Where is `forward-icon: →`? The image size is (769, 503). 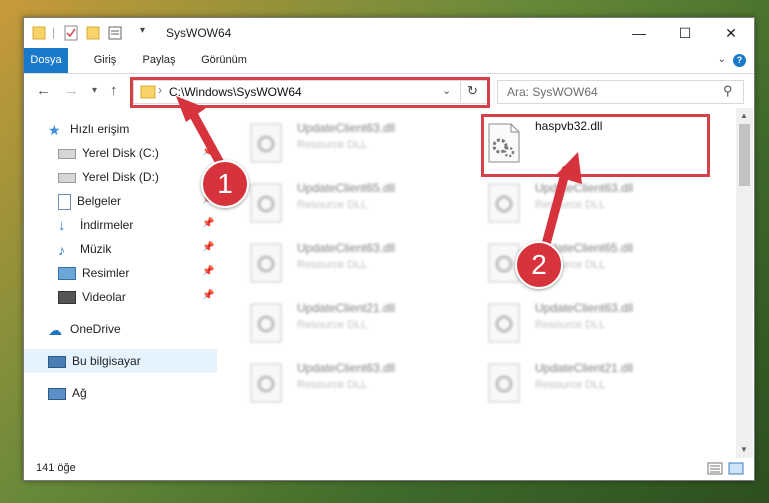 forward-icon: → is located at coordinates (71, 90).